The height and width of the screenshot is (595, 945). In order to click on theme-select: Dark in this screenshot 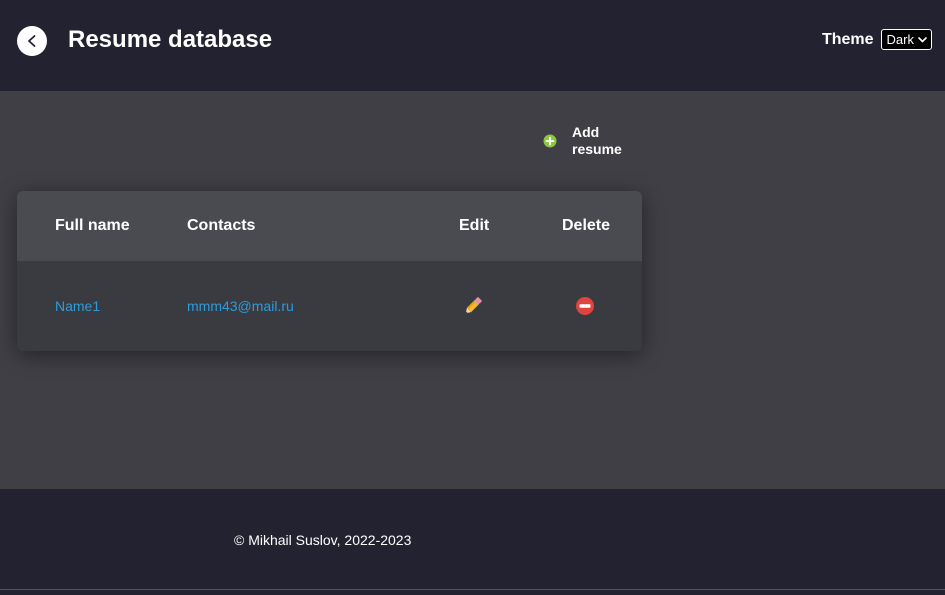, I will do `click(906, 39)`.